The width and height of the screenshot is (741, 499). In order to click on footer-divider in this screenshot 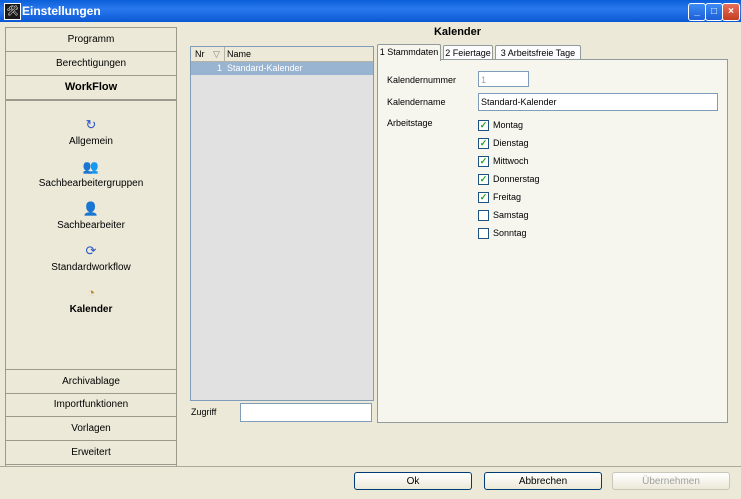, I will do `click(370, 466)`.